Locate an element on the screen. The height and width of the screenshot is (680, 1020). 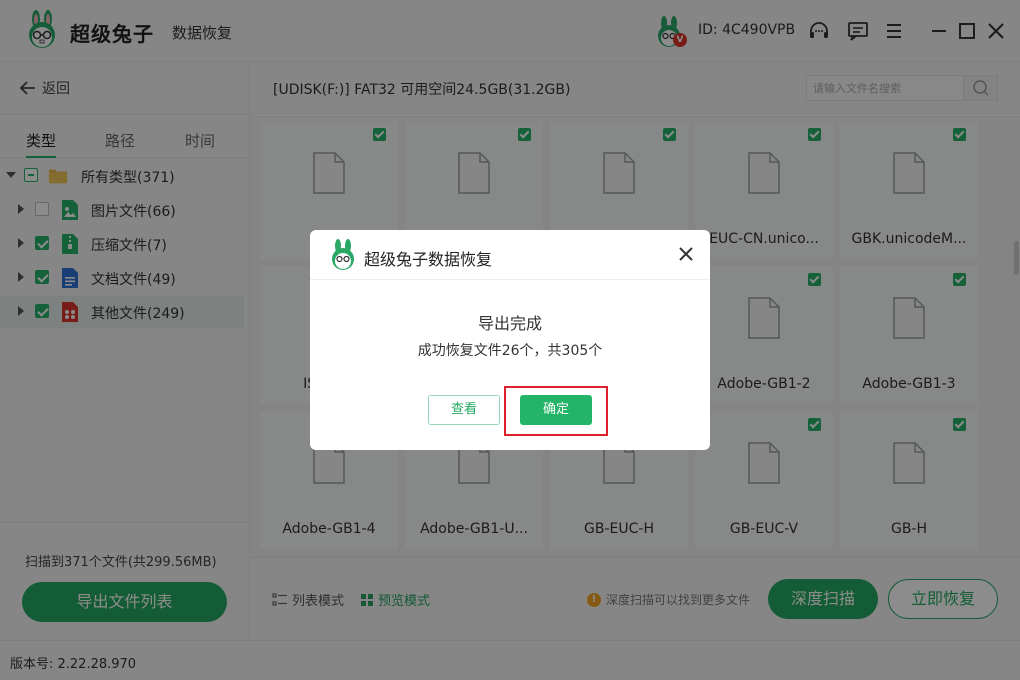
view-button: 查看 is located at coordinates (464, 410).